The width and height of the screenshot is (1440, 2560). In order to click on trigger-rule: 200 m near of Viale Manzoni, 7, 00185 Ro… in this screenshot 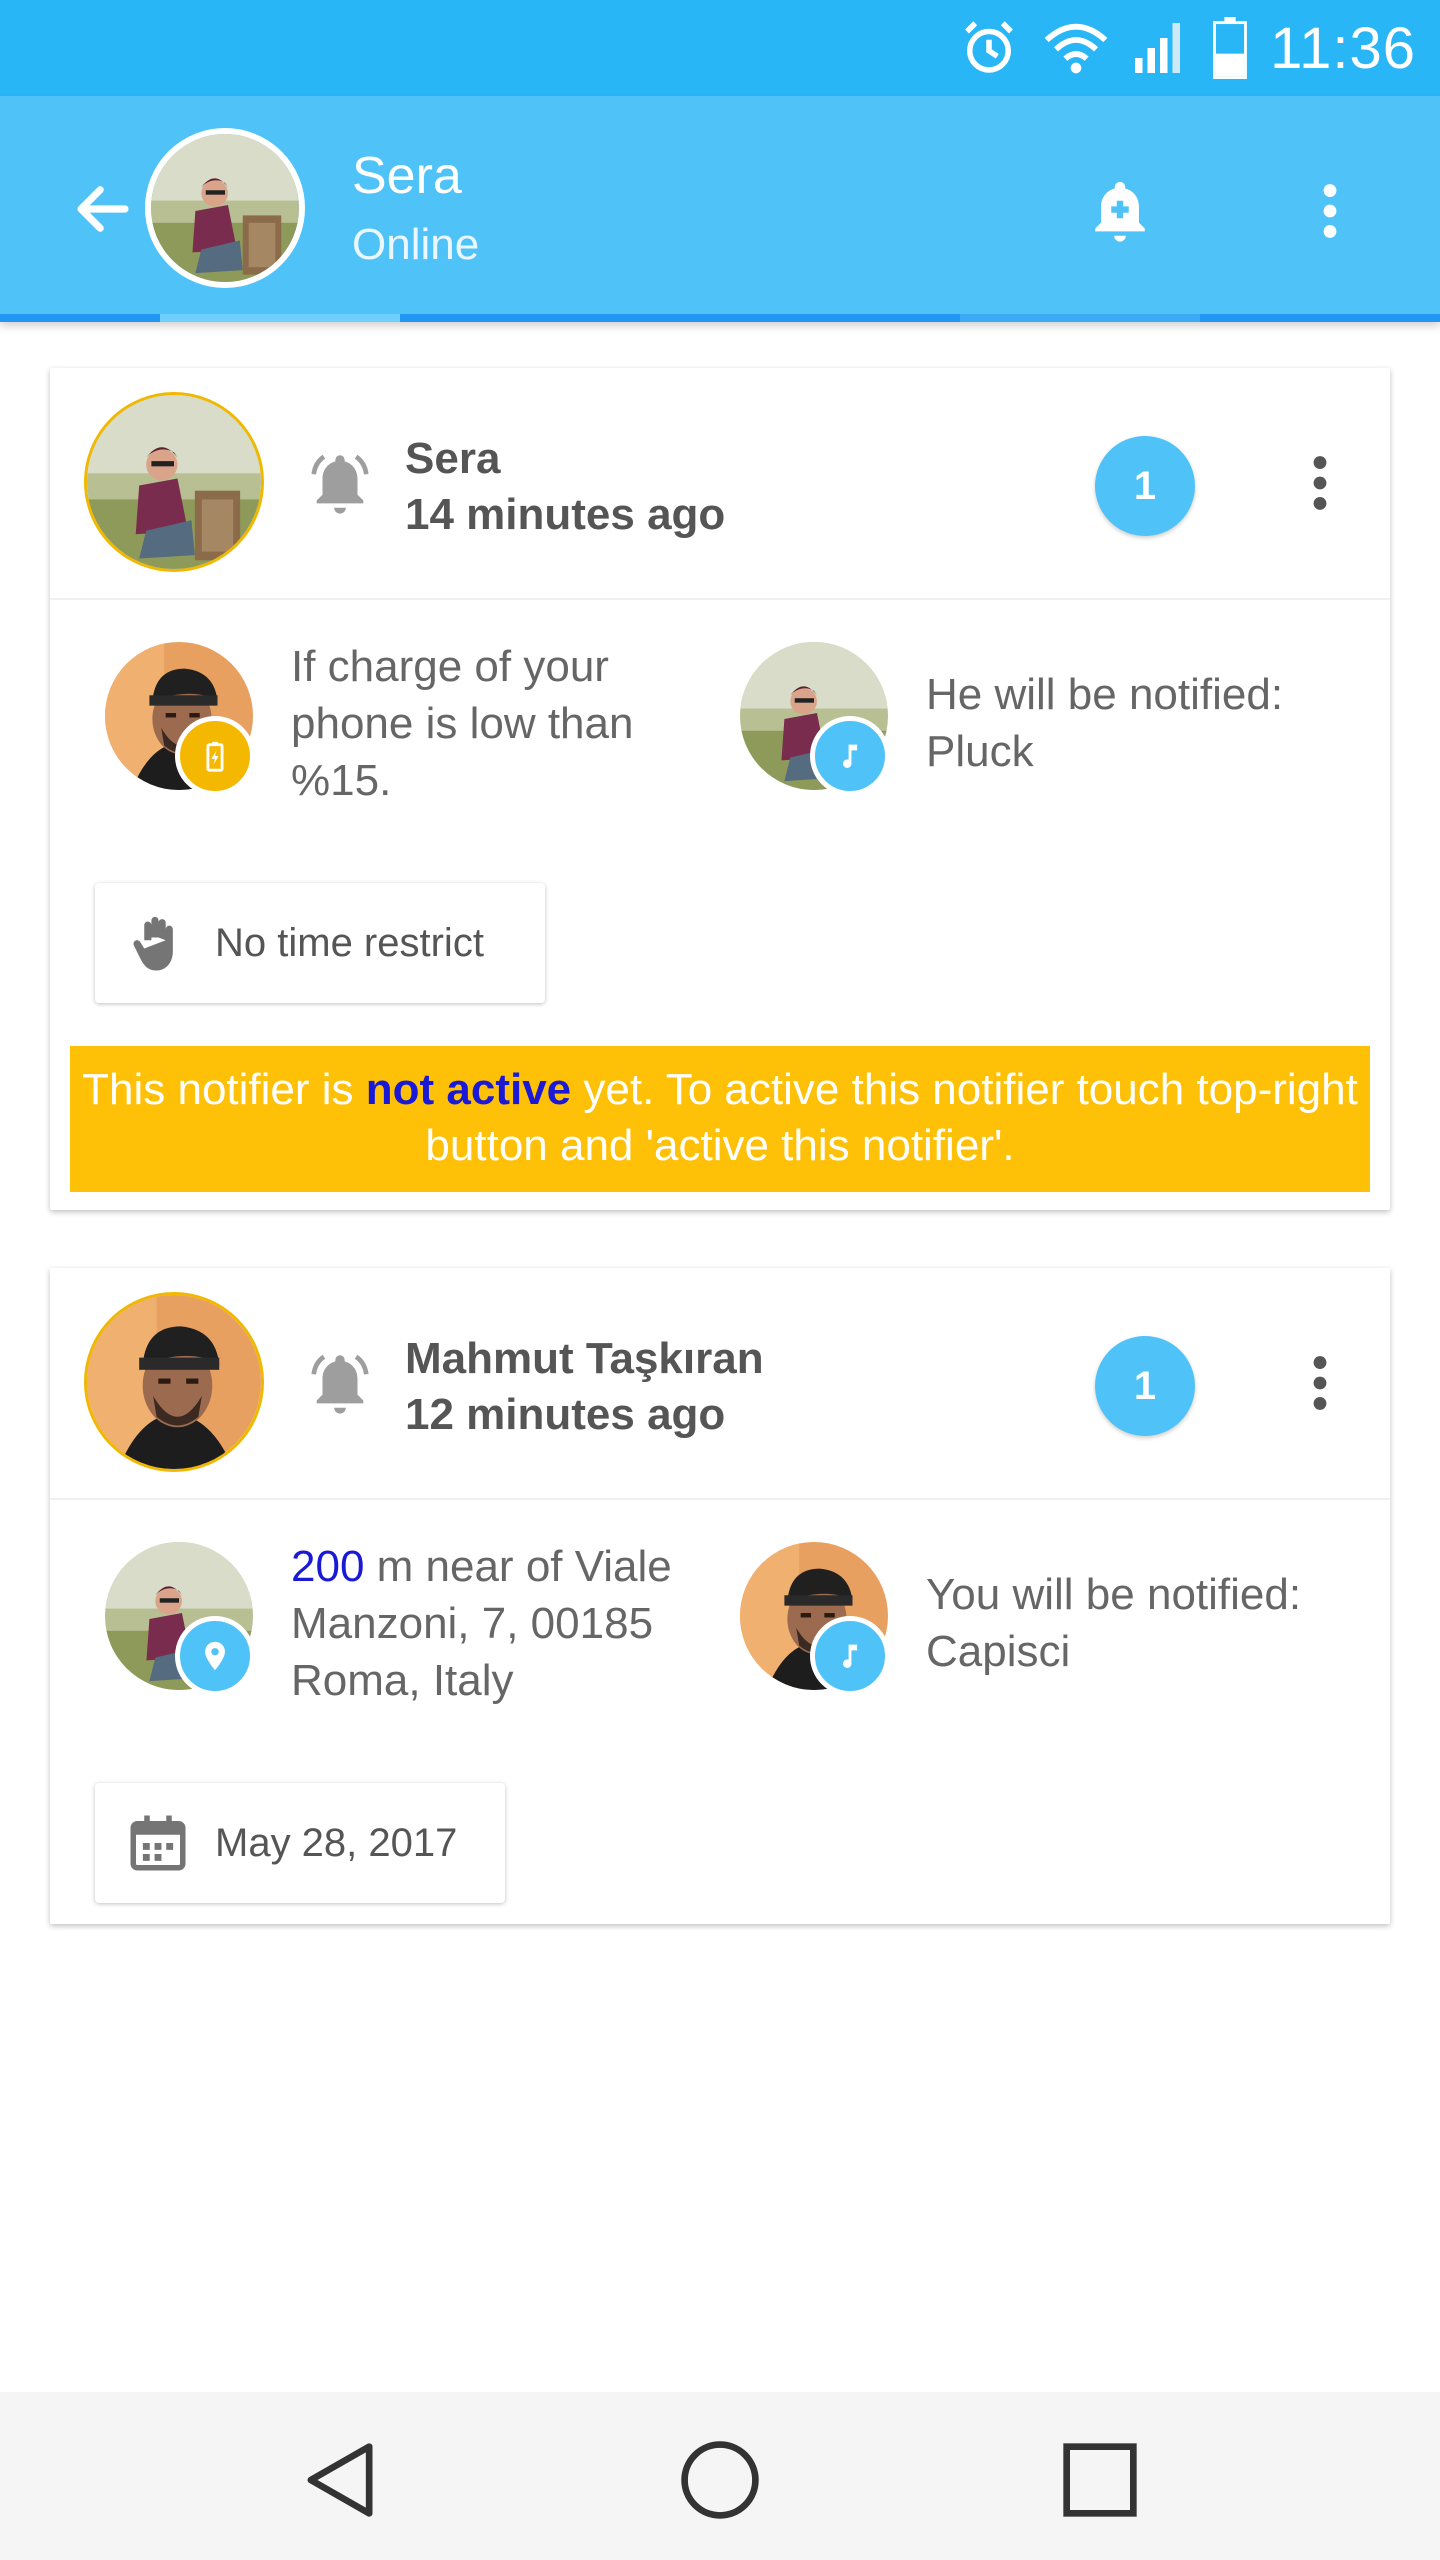, I will do `click(405, 1638)`.